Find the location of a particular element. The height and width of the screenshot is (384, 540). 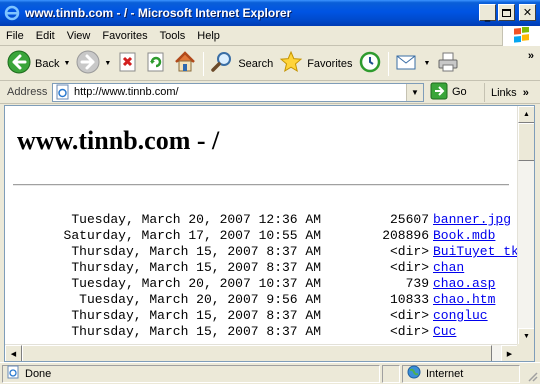

scroll-right-button: ▶ is located at coordinates (509, 353).